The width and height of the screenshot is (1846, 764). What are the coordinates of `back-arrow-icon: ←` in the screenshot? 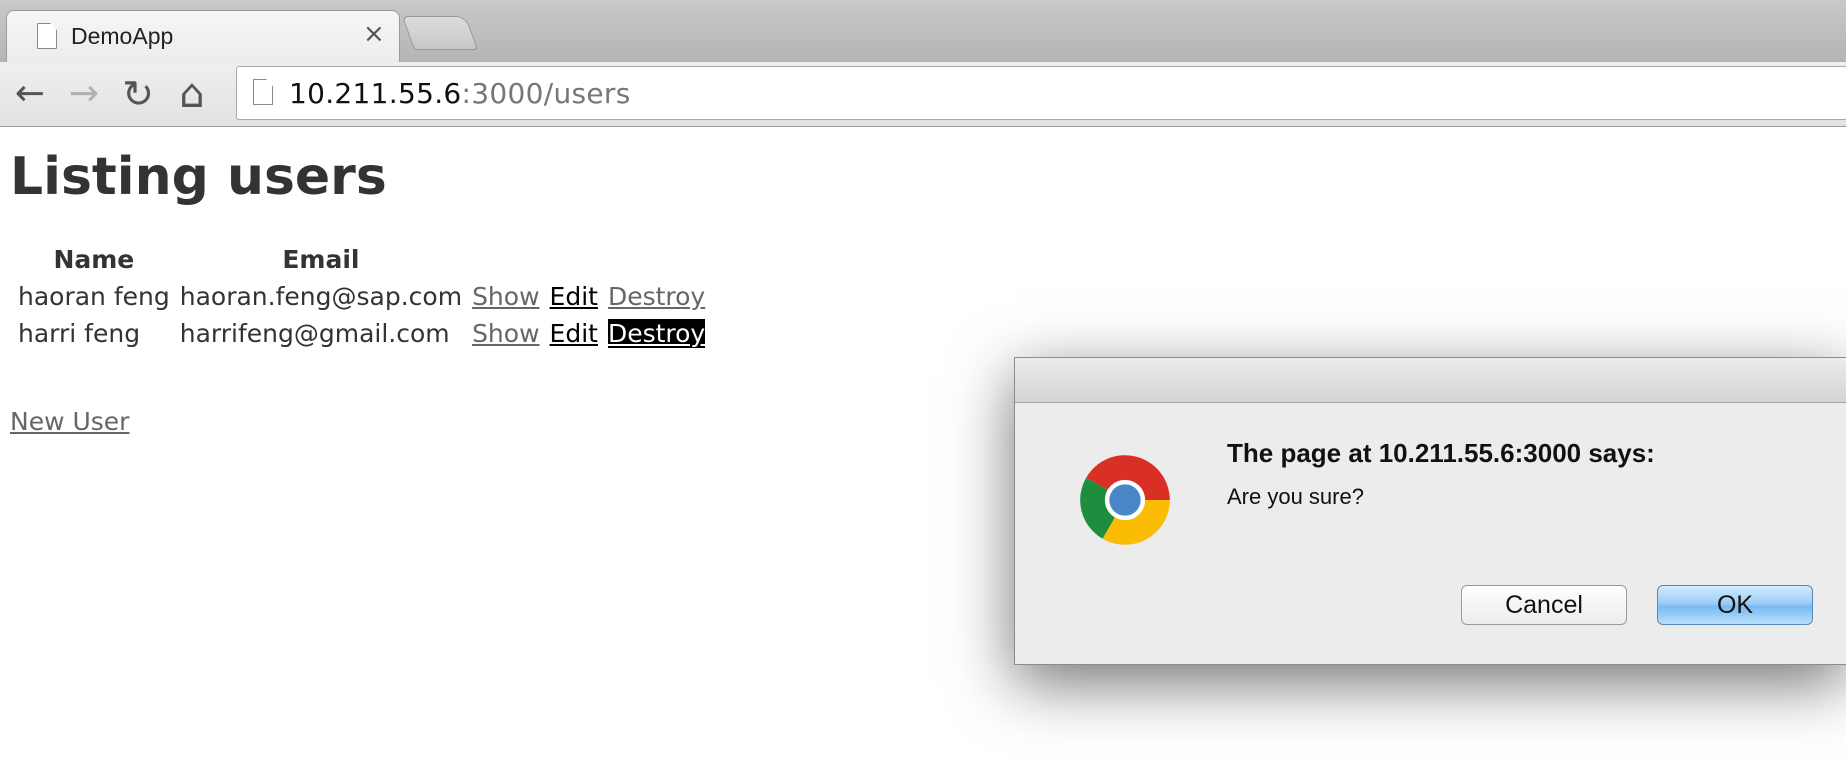 It's located at (30, 94).